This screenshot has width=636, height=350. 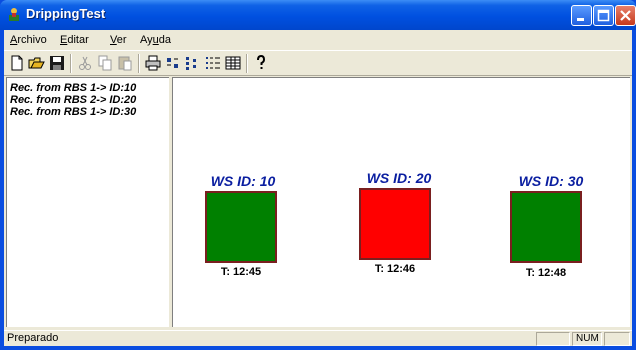 I want to click on open-icon, so click(x=37, y=63).